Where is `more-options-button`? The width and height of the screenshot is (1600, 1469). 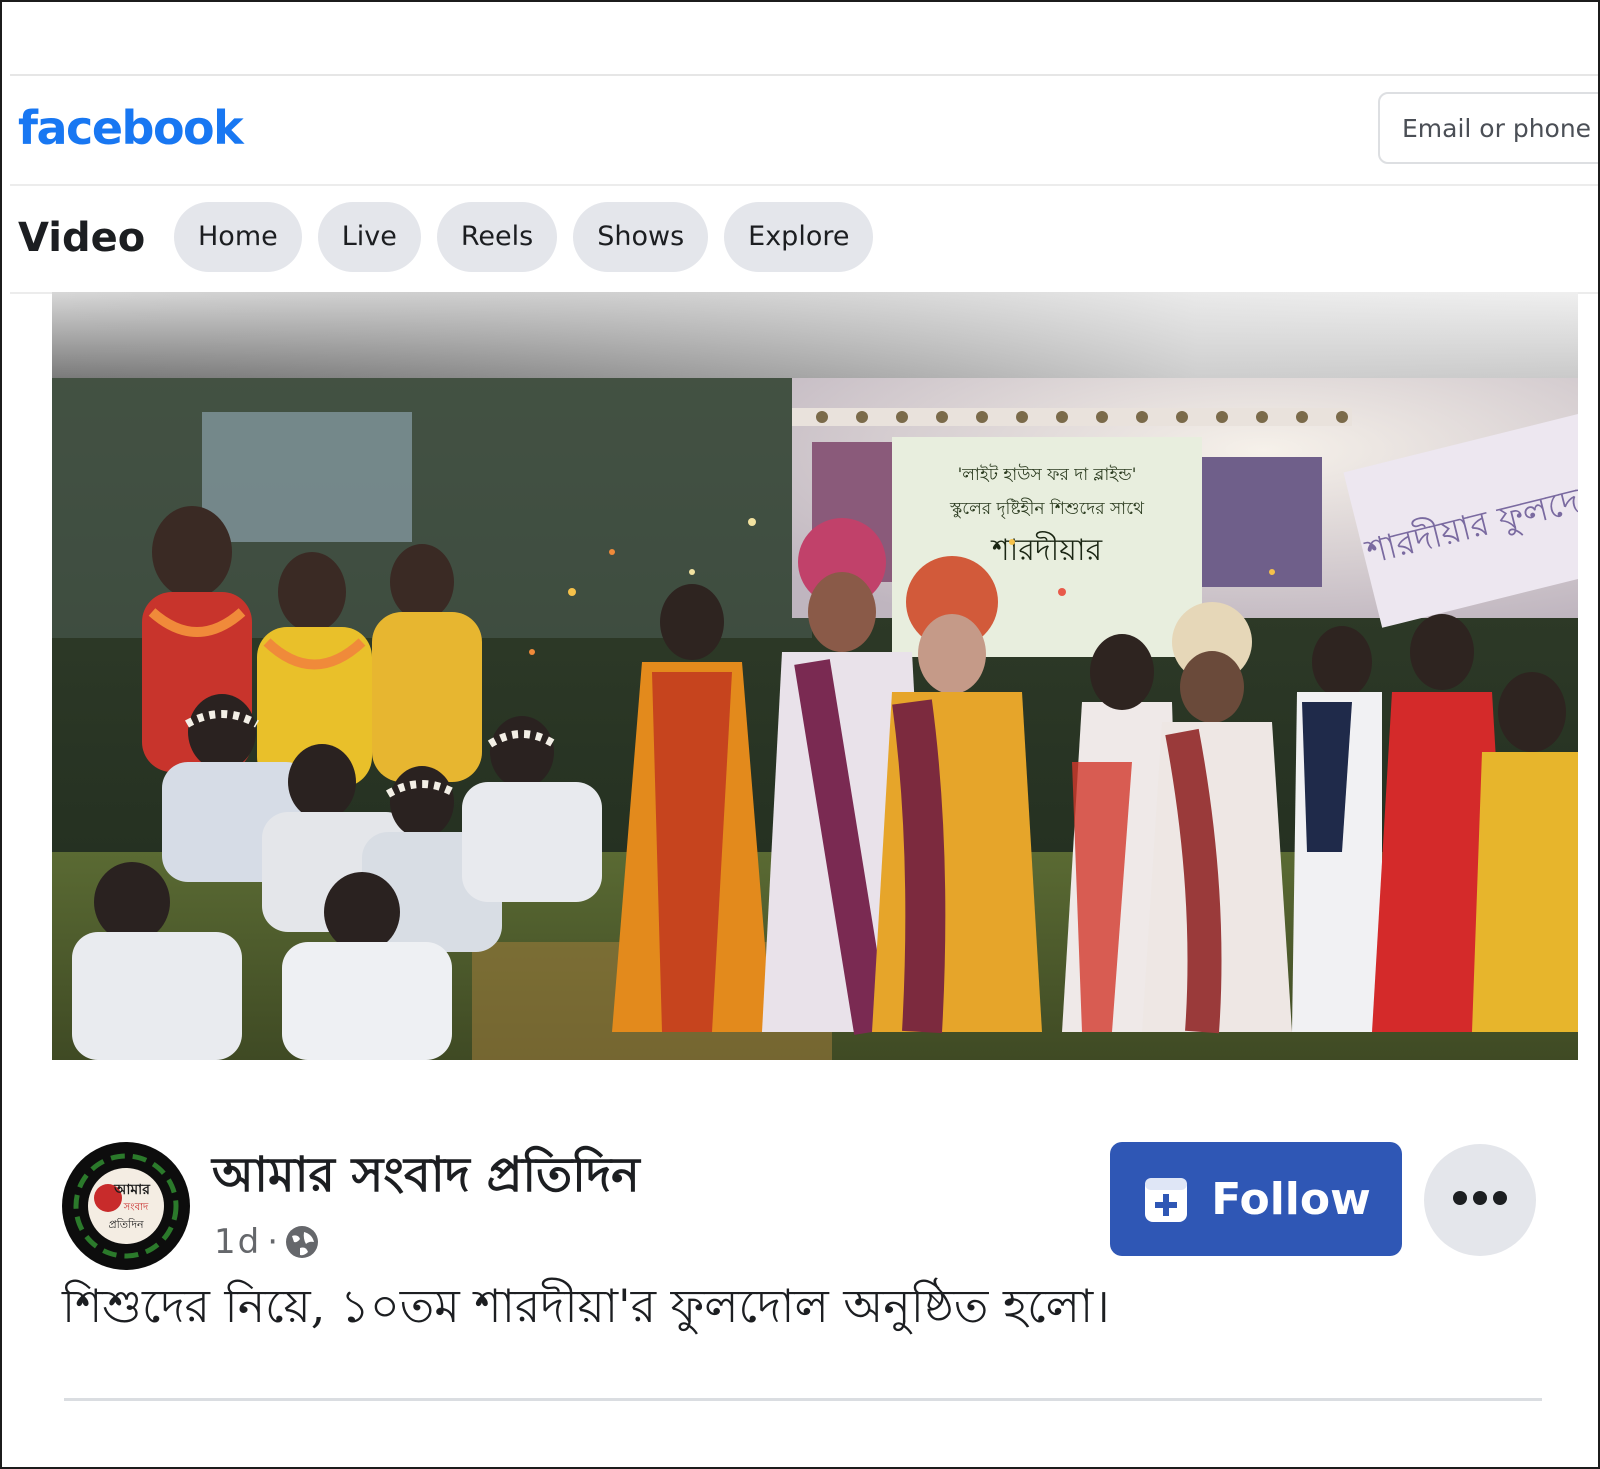 more-options-button is located at coordinates (1480, 1200).